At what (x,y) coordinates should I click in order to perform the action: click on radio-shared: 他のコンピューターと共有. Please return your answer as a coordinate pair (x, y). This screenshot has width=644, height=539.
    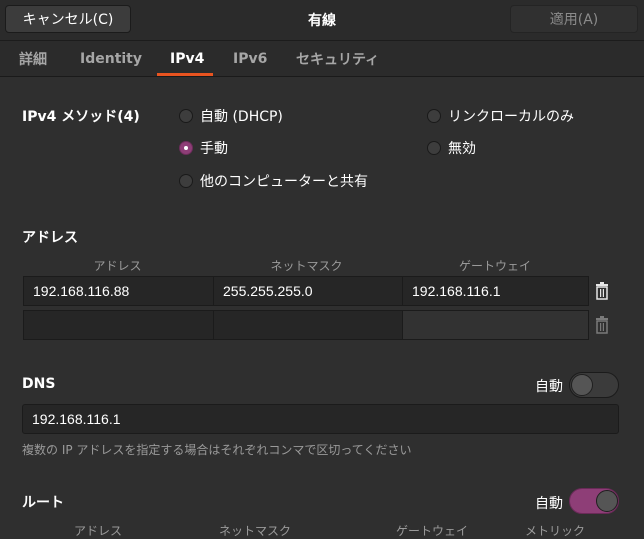
    Looking at the image, I should click on (273, 181).